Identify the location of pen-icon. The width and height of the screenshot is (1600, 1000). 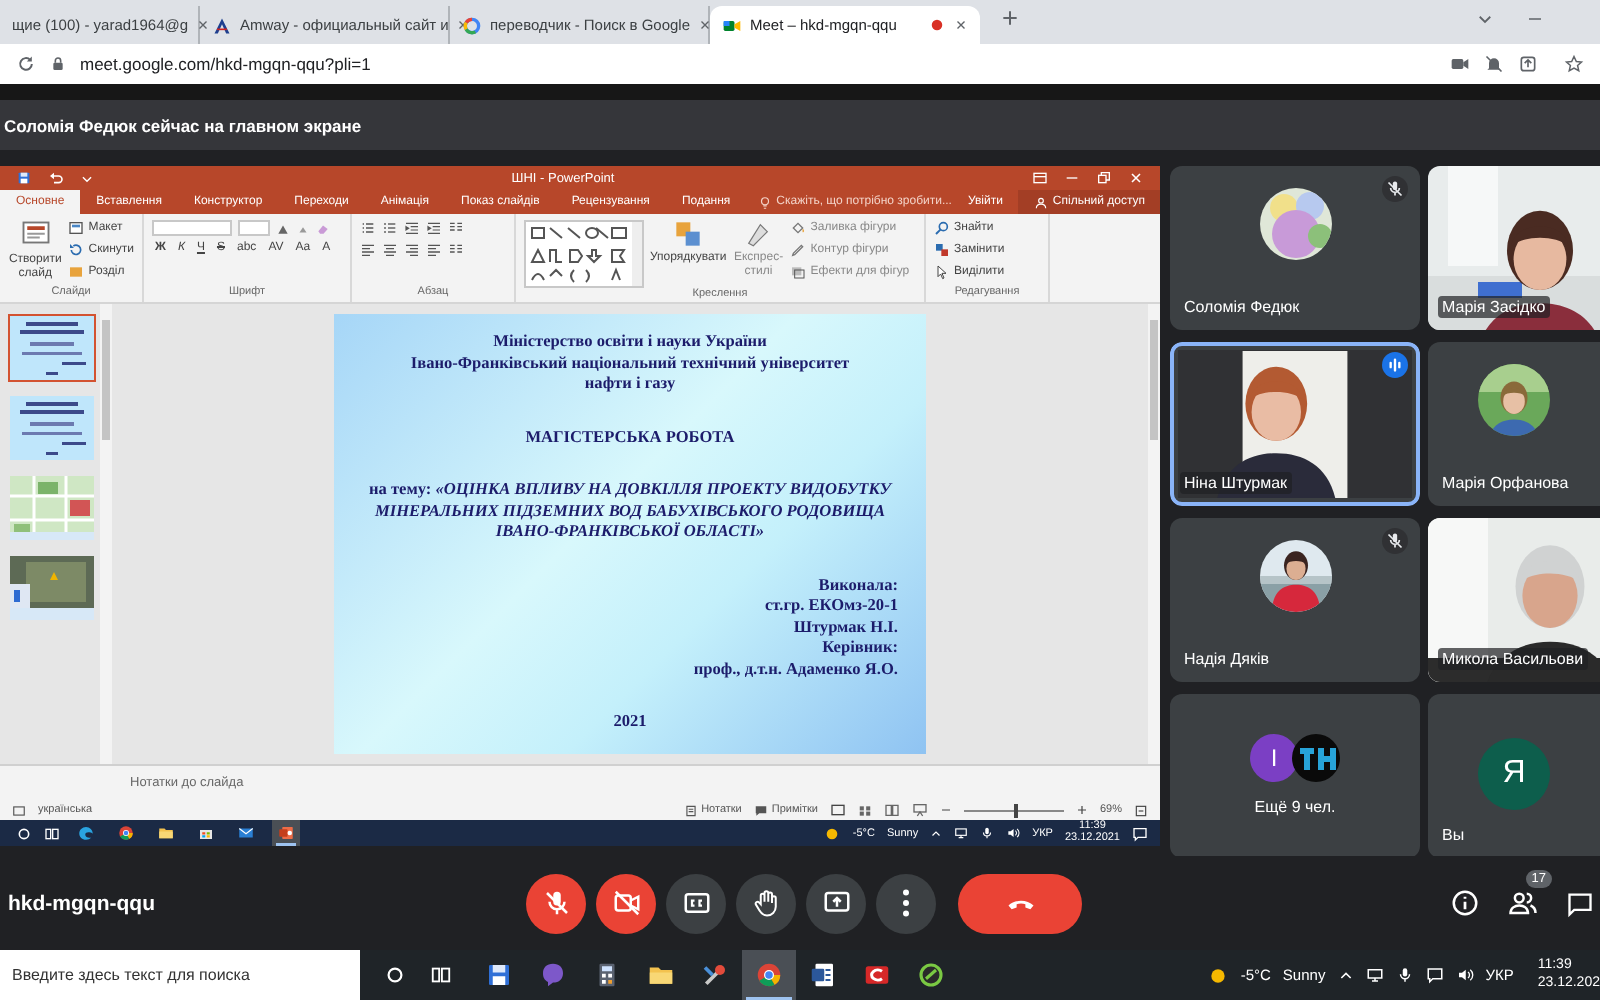
(798, 250).